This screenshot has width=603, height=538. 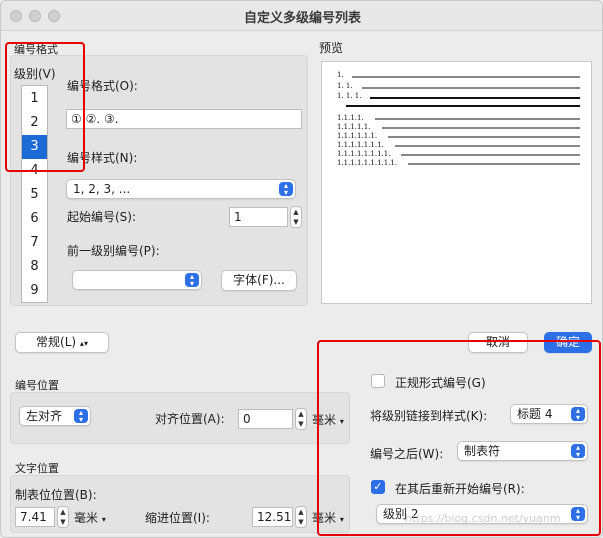 What do you see at coordinates (34, 195) in the screenshot?
I see `level-item-5: 5` at bounding box center [34, 195].